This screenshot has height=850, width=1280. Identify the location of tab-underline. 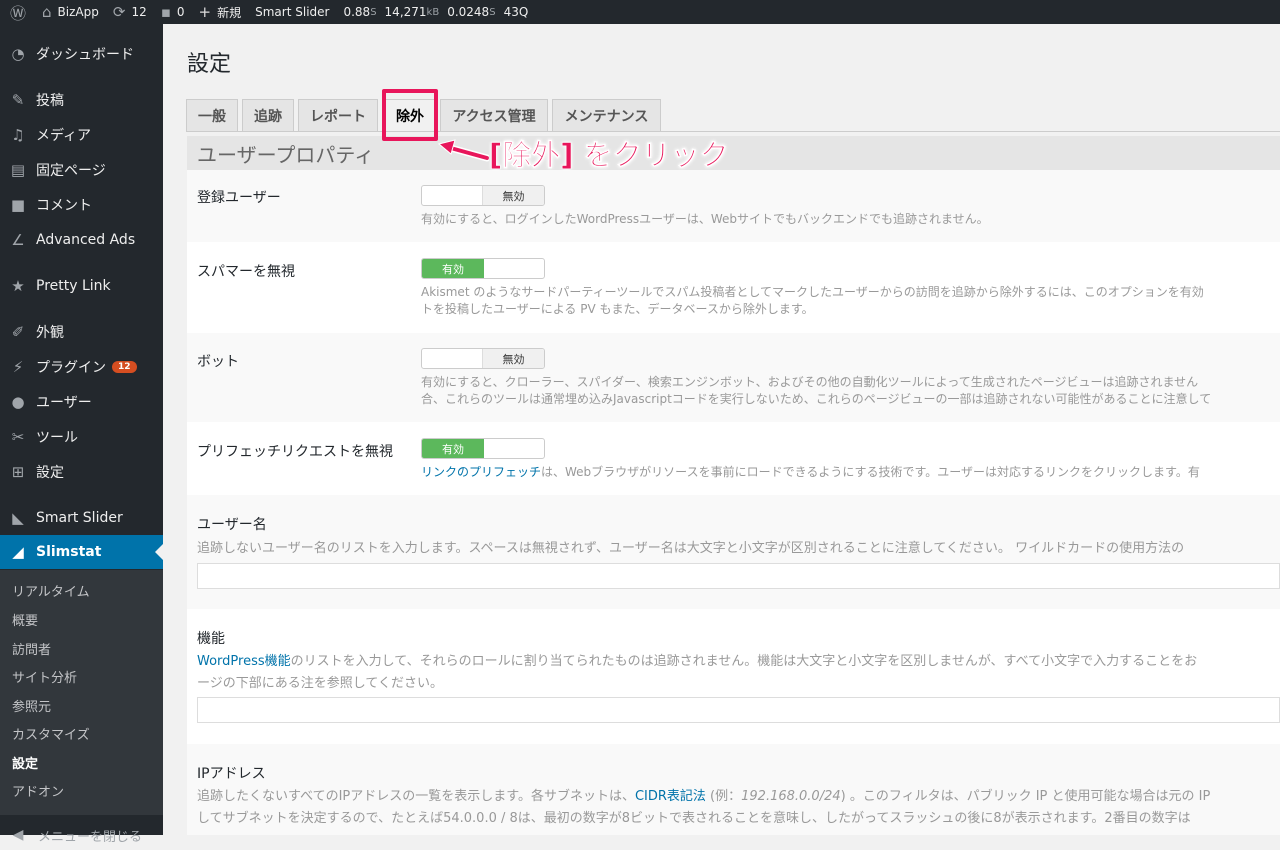
(733, 131).